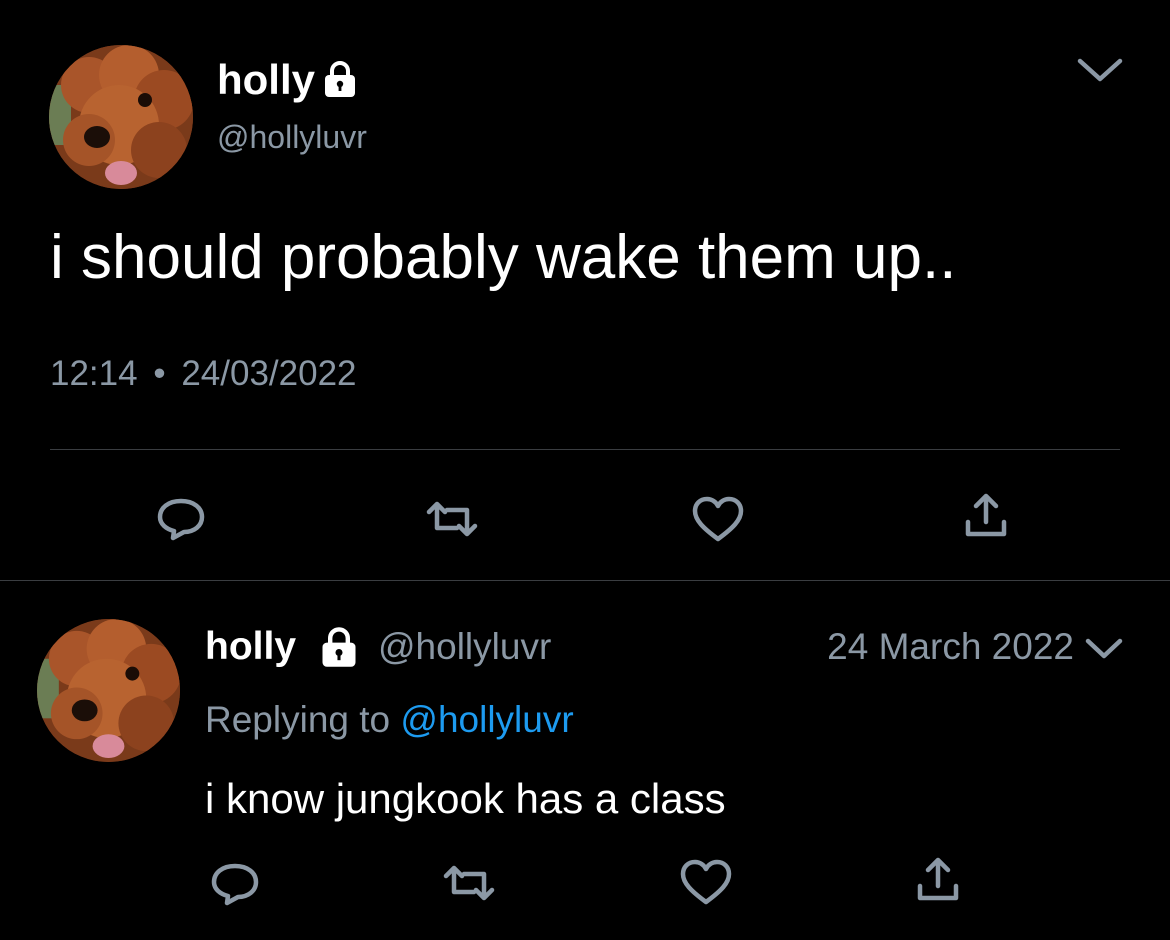 This screenshot has width=1170, height=940. What do you see at coordinates (298, 719) in the screenshot?
I see `replying-to-label: Replying to` at bounding box center [298, 719].